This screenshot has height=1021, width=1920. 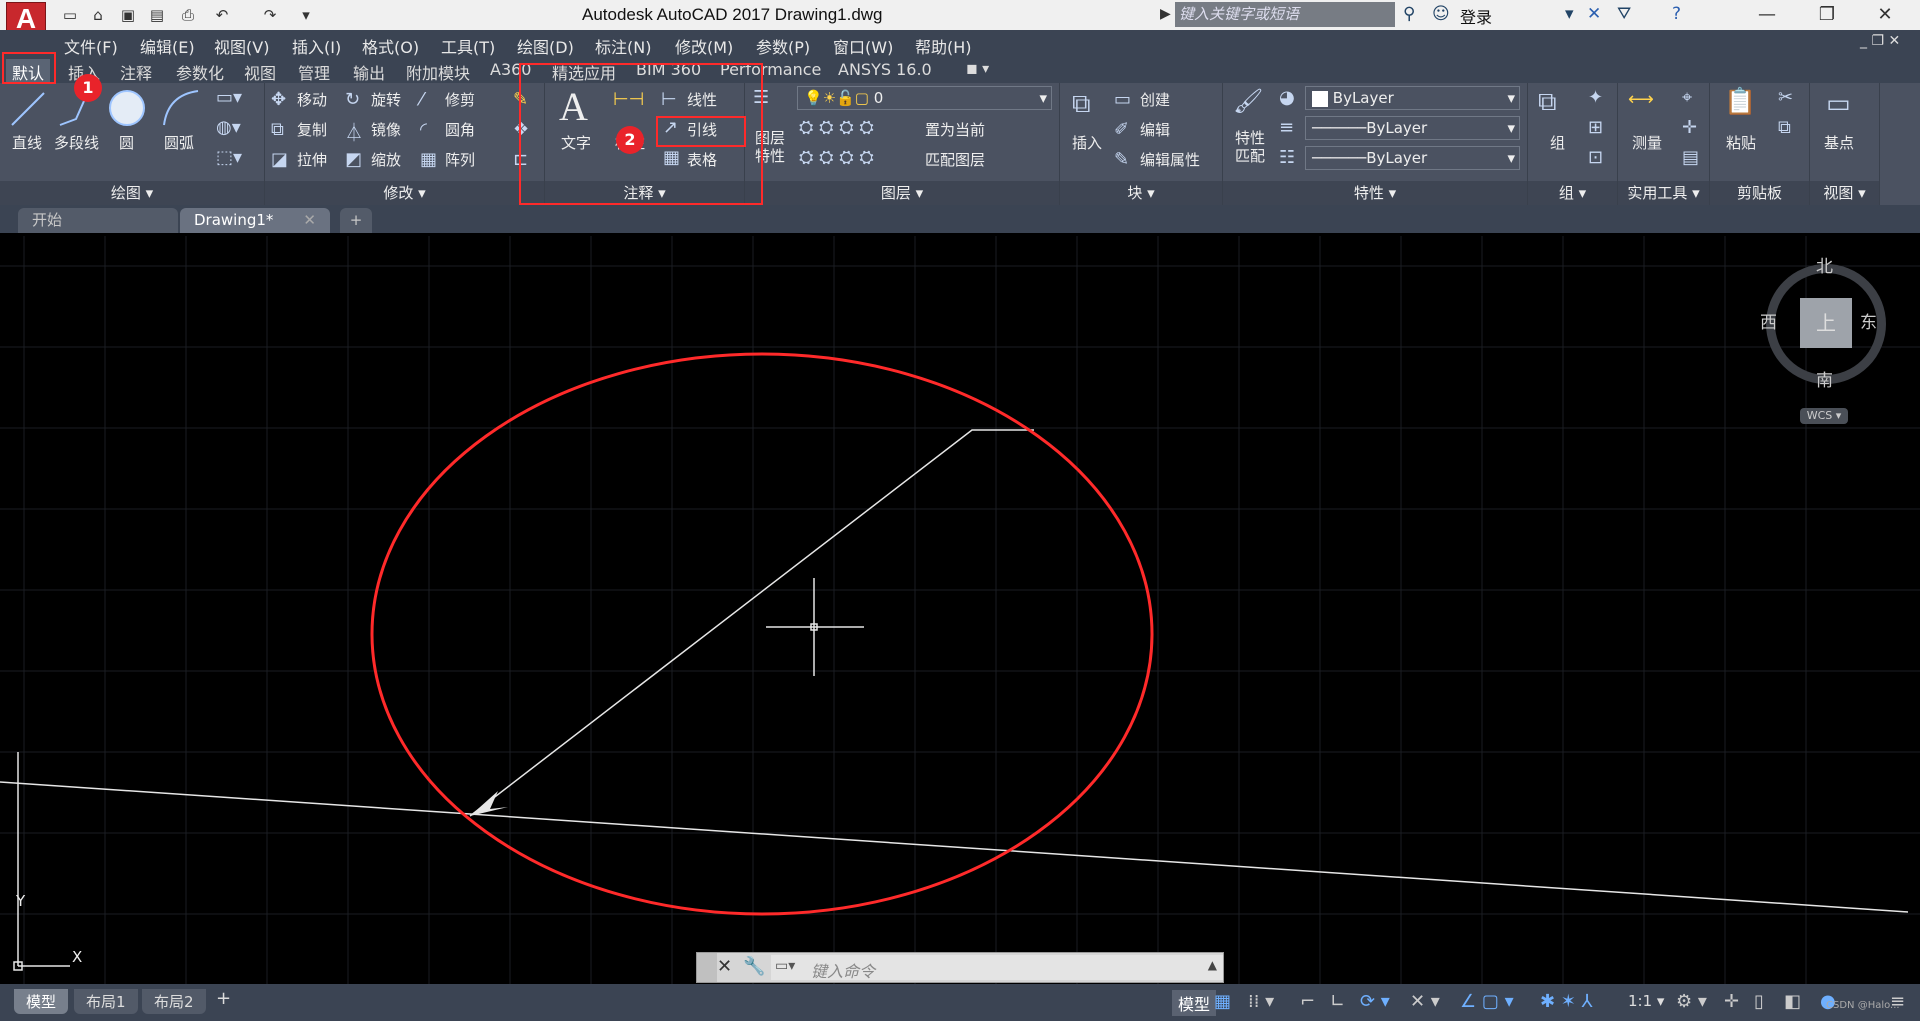 What do you see at coordinates (255, 220) in the screenshot?
I see `tab-drawing1: Drawing1* ✕` at bounding box center [255, 220].